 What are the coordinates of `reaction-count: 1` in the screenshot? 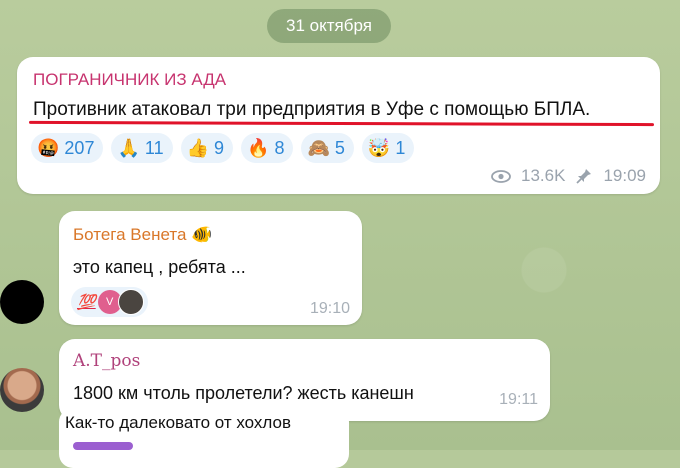 It's located at (400, 147).